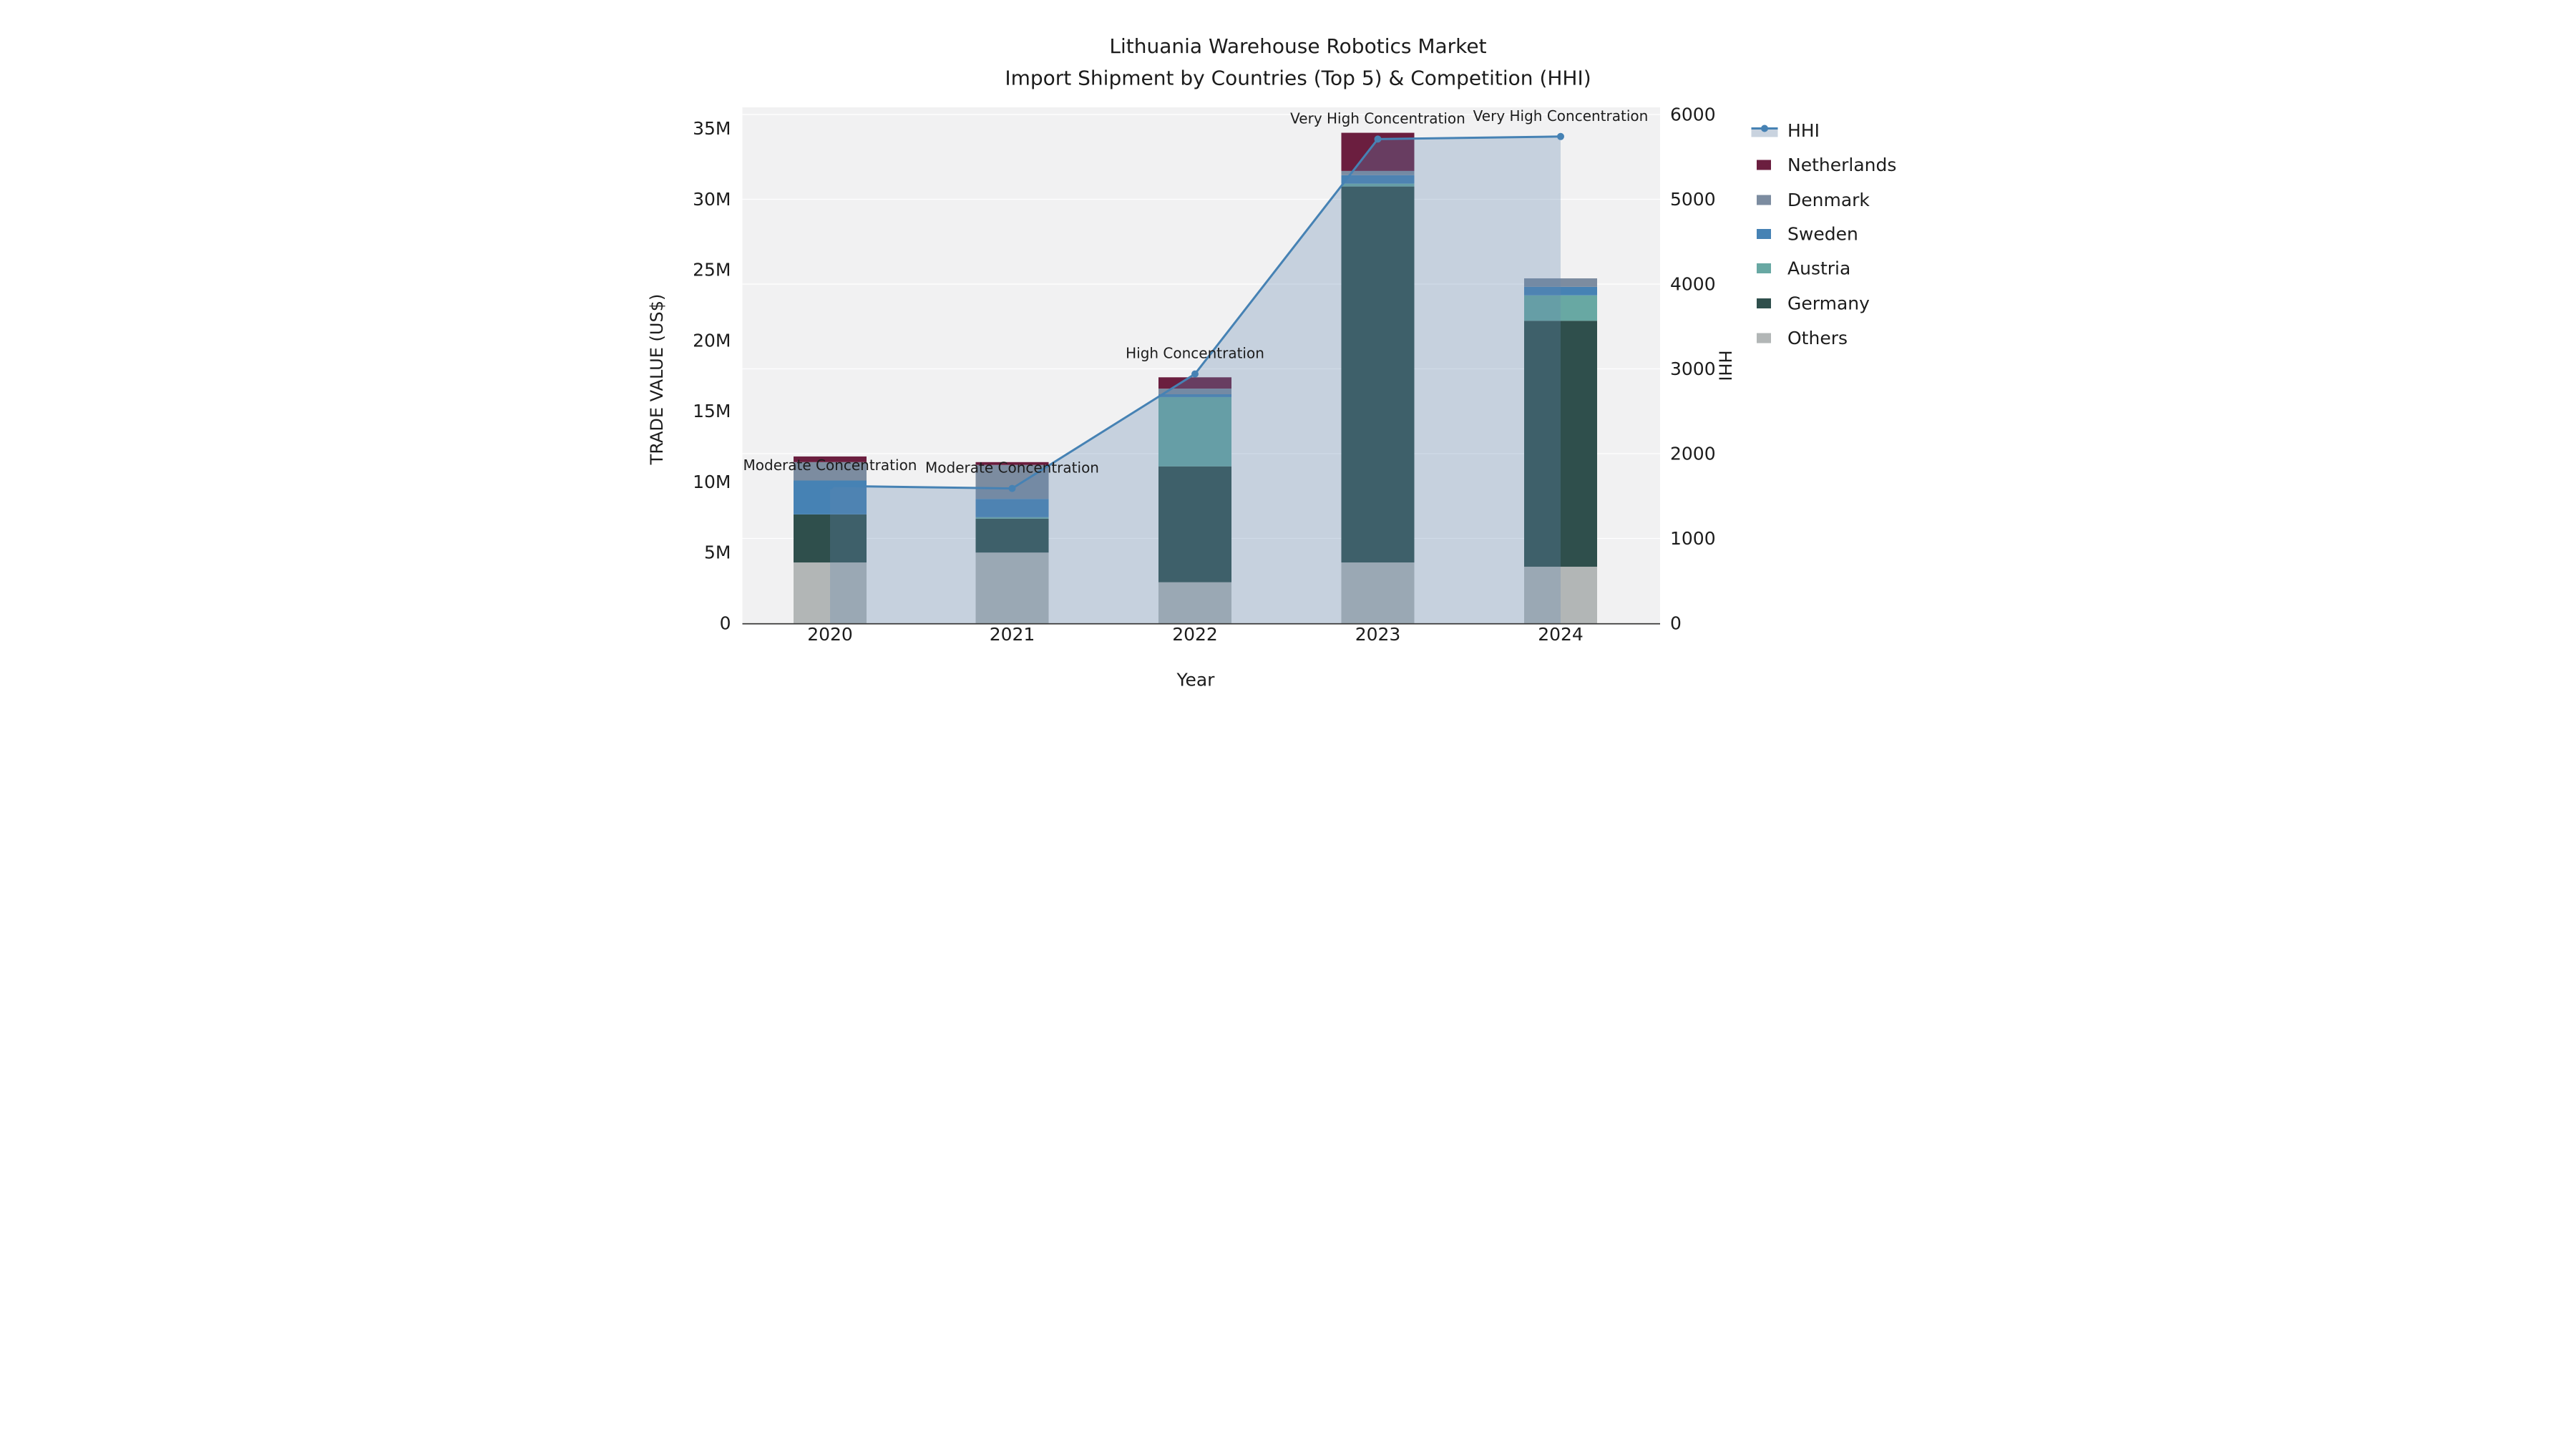 The height and width of the screenshot is (1449, 2576). Describe the element at coordinates (1818, 268) in the screenshot. I see `legend-label-austria: Austria` at that location.